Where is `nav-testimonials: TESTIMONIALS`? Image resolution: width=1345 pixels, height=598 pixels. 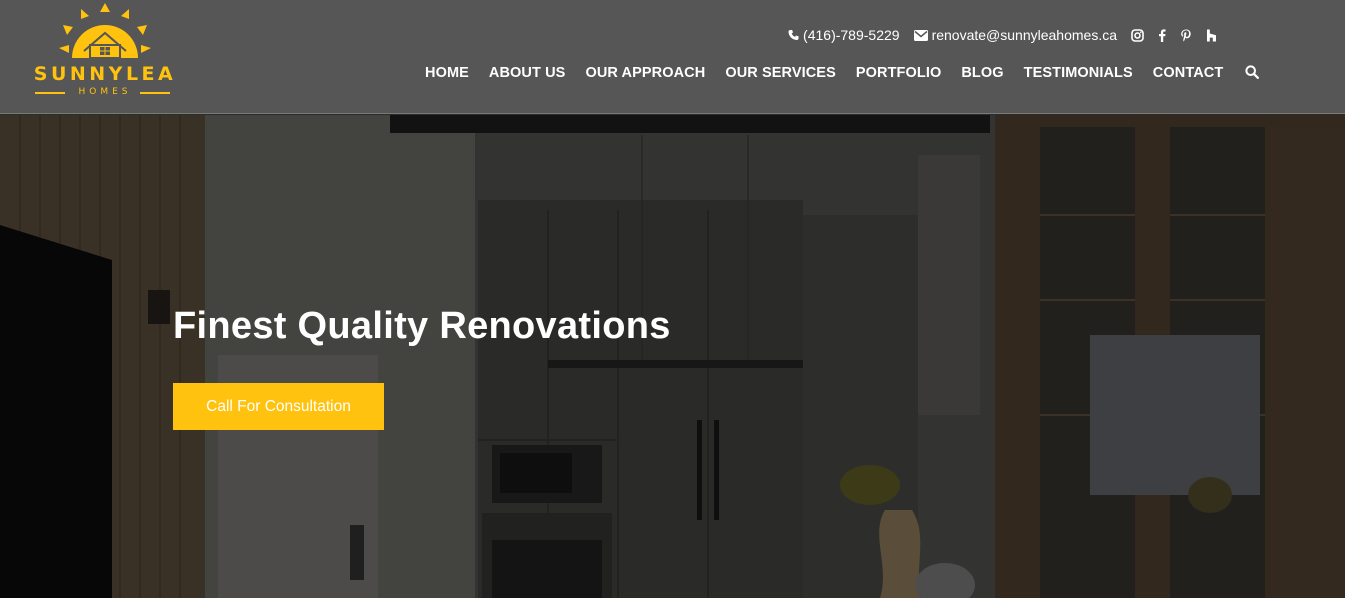 nav-testimonials: TESTIMONIALS is located at coordinates (1078, 73).